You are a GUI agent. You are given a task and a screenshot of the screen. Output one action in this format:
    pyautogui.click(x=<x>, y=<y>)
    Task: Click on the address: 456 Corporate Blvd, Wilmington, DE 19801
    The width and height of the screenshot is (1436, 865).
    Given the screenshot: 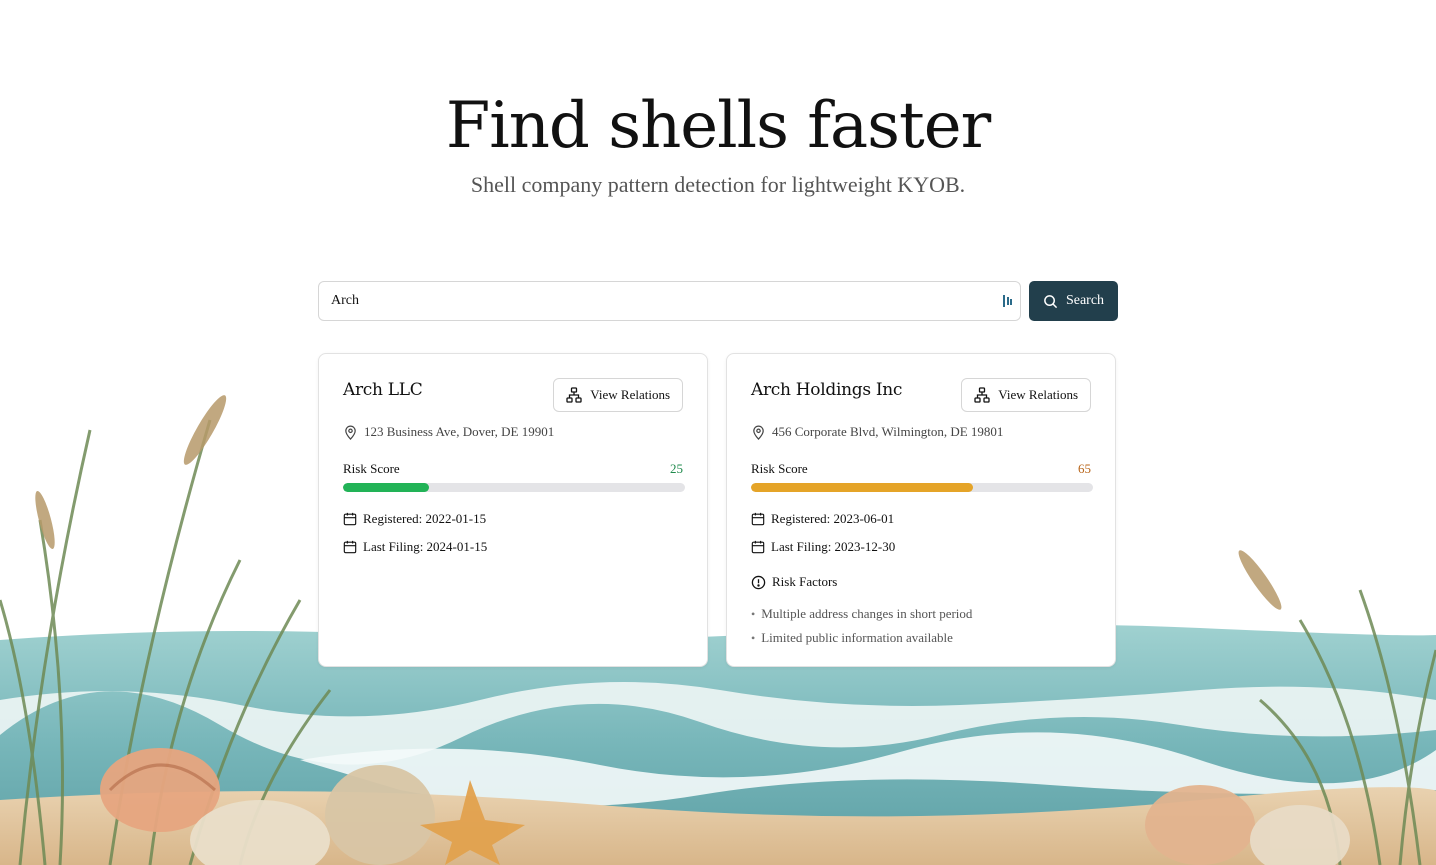 What is the action you would take?
    pyautogui.click(x=877, y=432)
    